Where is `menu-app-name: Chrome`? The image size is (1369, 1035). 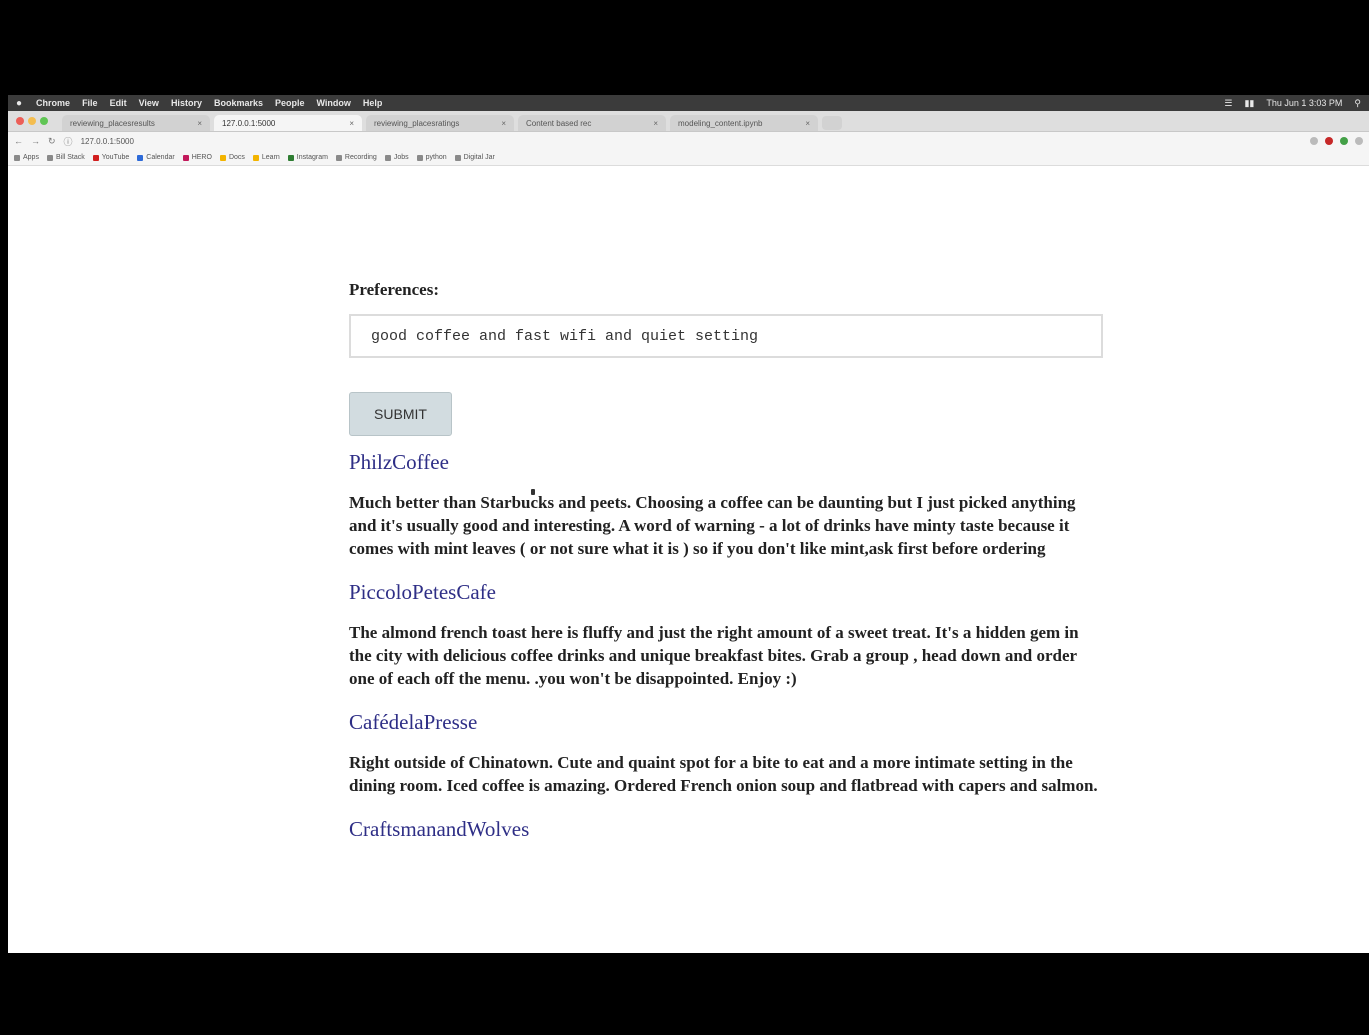
menu-app-name: Chrome is located at coordinates (53, 103).